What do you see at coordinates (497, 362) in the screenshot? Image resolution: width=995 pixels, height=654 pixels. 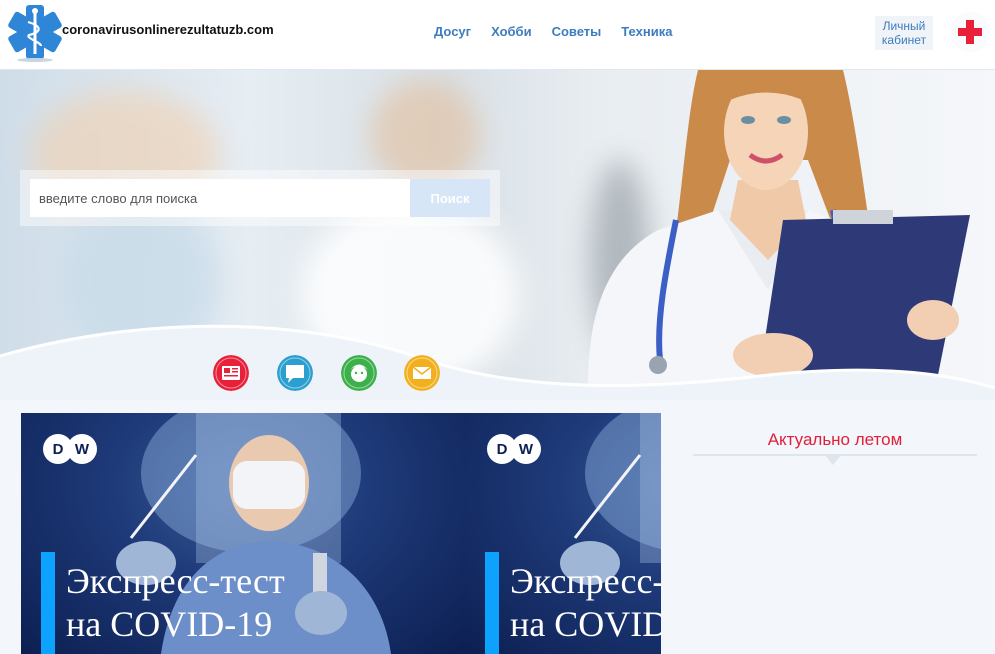 I see `wave-divider` at bounding box center [497, 362].